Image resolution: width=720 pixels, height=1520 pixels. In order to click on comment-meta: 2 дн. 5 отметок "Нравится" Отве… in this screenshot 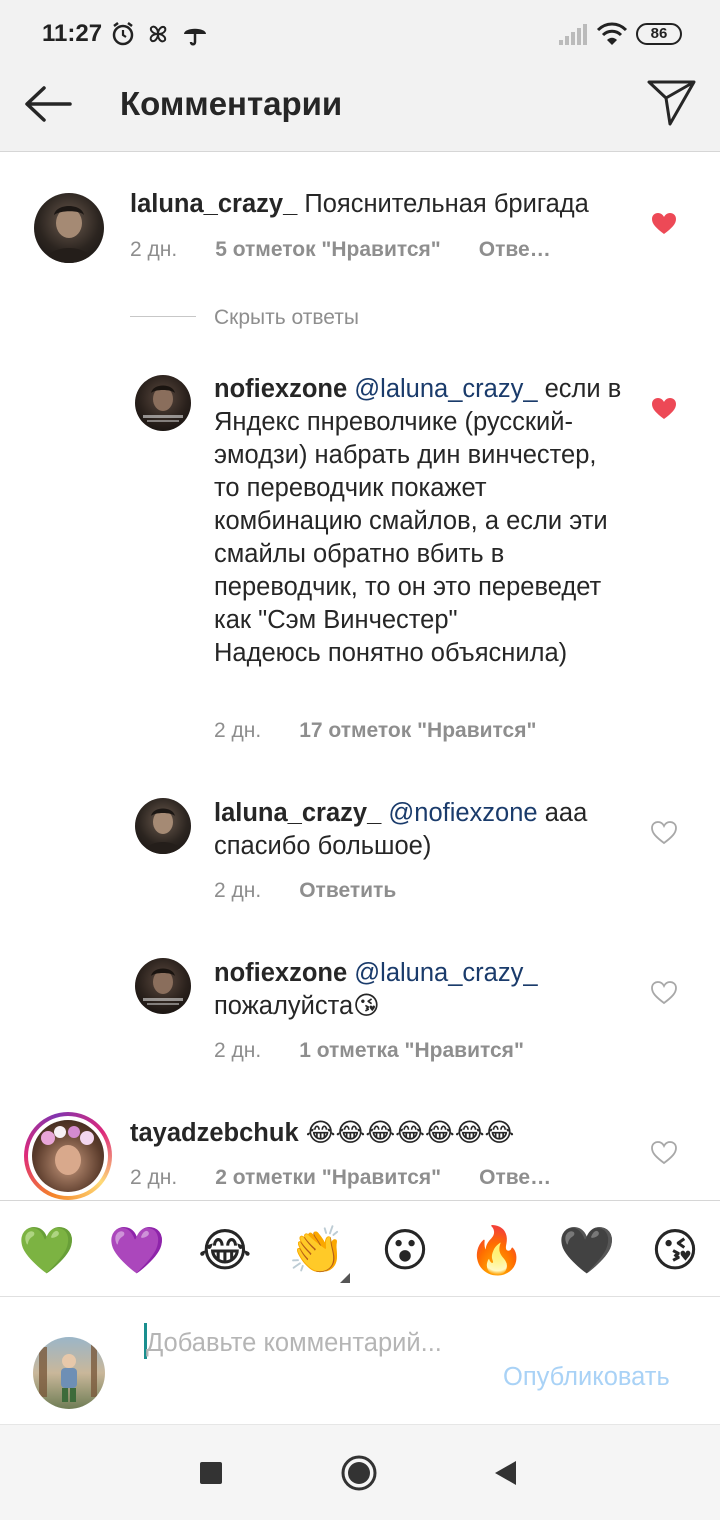, I will do `click(340, 250)`.